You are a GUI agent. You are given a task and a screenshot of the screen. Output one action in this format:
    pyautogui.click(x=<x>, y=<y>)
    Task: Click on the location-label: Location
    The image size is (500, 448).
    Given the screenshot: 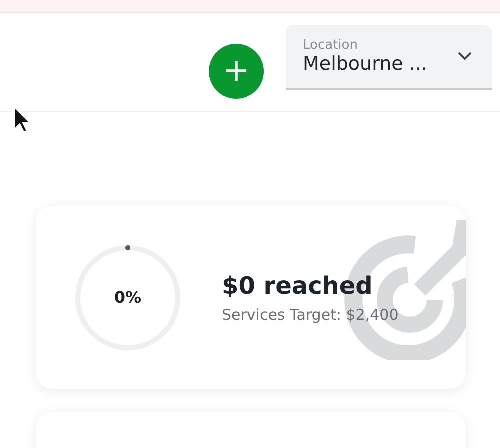 What is the action you would take?
    pyautogui.click(x=331, y=45)
    